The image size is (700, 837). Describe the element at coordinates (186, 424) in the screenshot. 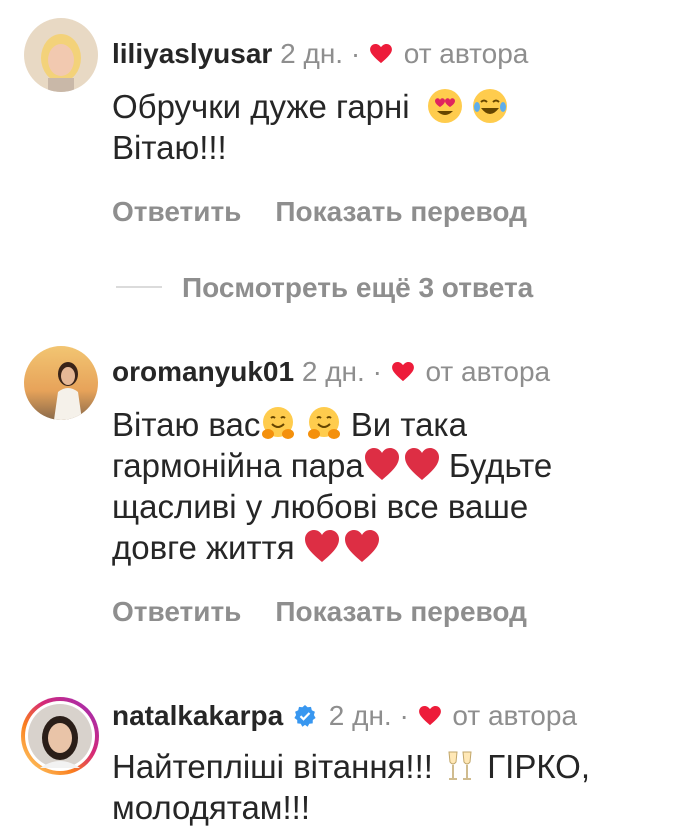

I see `comment-line: Вітаю вас` at that location.